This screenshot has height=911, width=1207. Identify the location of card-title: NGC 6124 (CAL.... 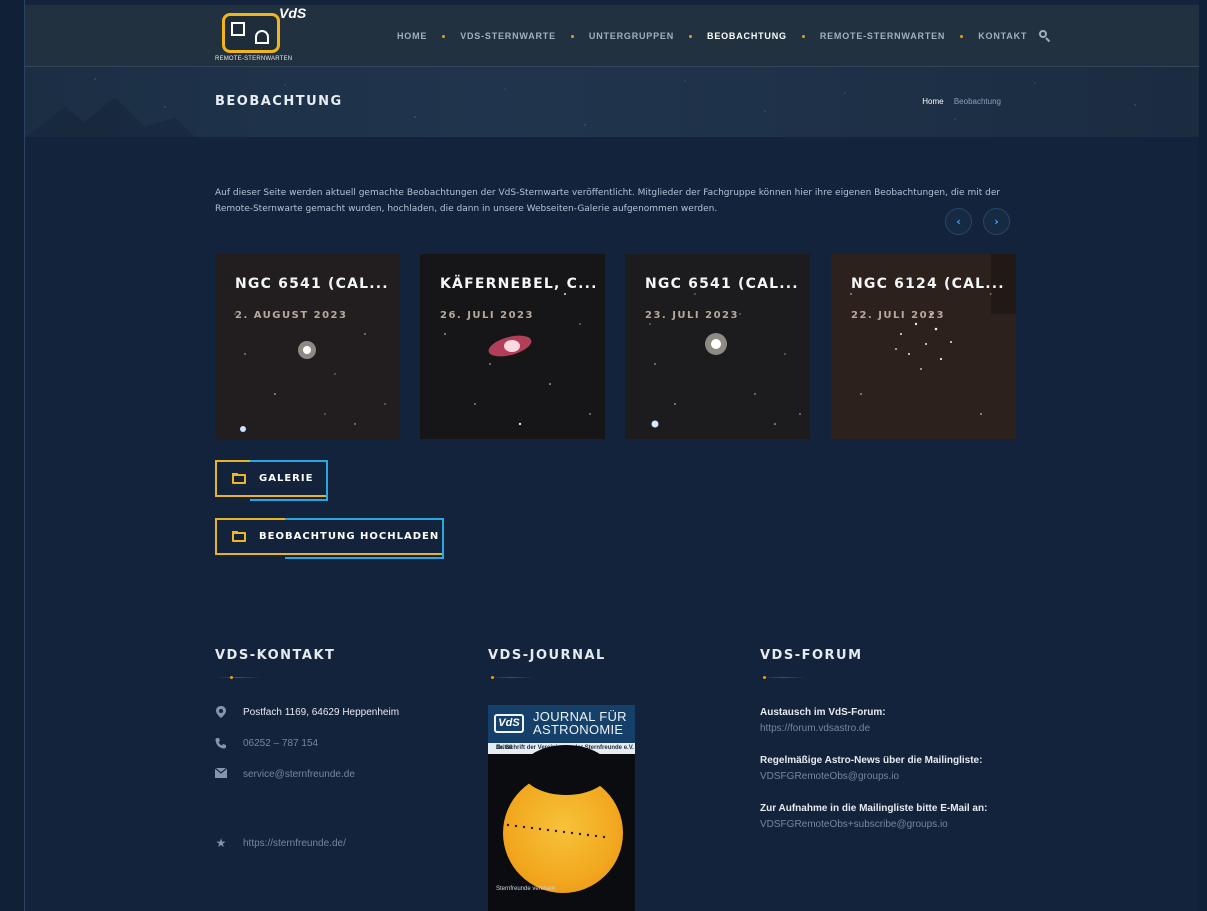
(928, 284).